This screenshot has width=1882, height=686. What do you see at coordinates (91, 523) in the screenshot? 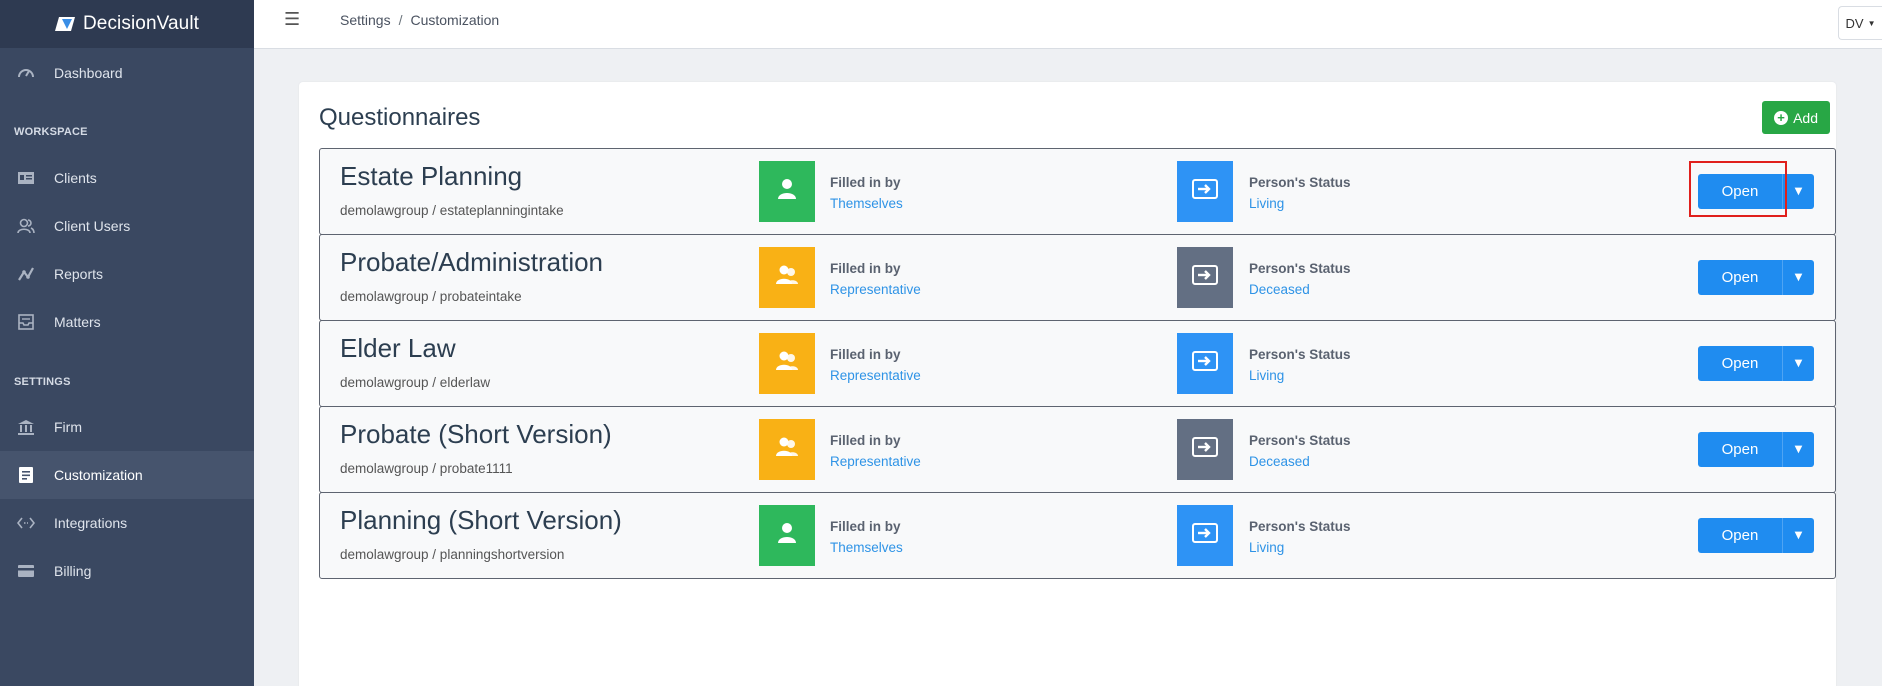
I see `sidebar-item-label: Integrations` at bounding box center [91, 523].